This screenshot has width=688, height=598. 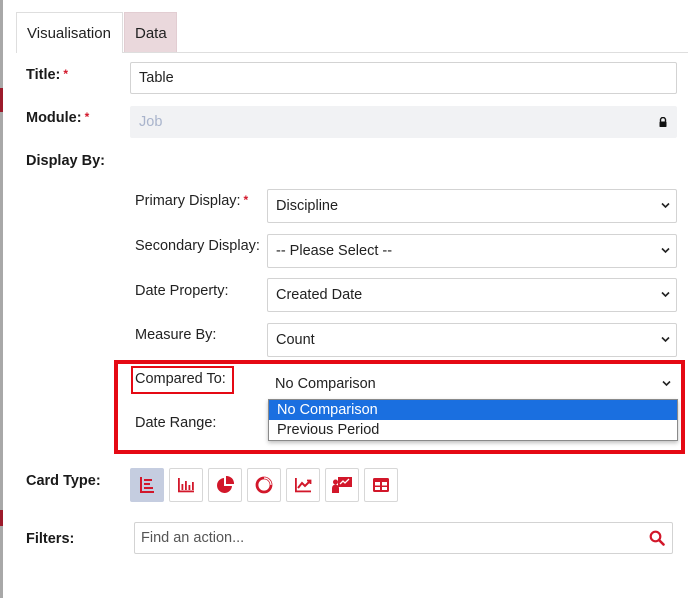 What do you see at coordinates (188, 201) in the screenshot?
I see `primary-display-label-text: Primary Display:` at bounding box center [188, 201].